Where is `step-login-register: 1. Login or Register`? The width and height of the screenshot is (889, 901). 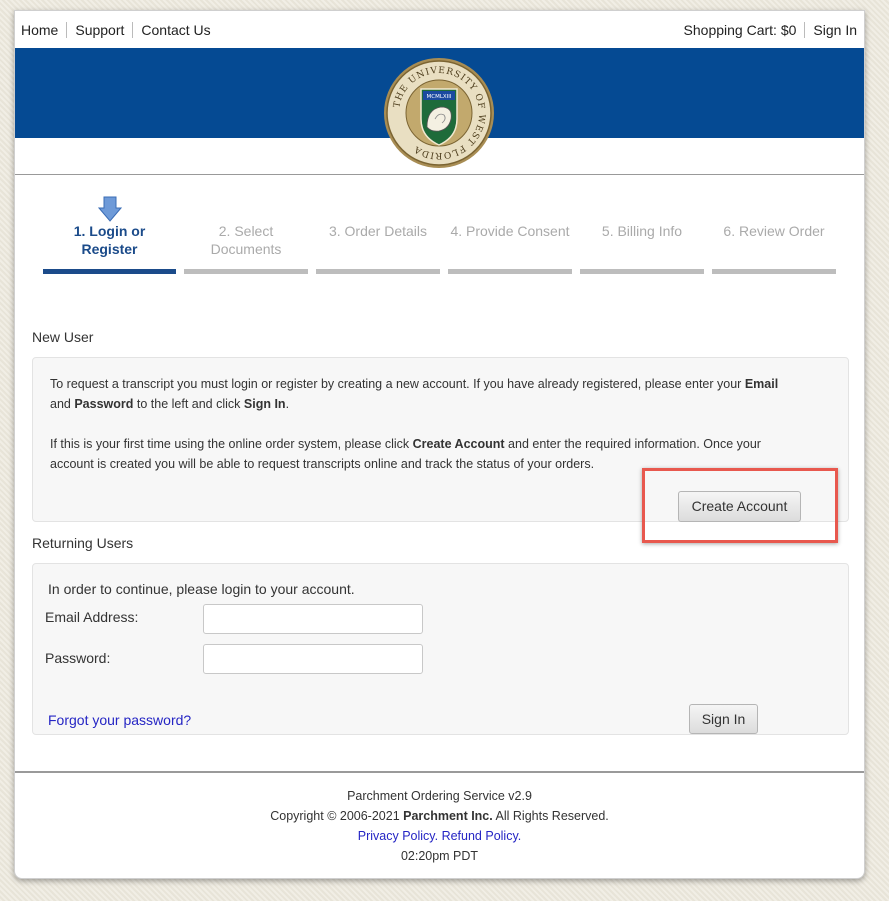
step-login-register: 1. Login or Register is located at coordinates (109, 235).